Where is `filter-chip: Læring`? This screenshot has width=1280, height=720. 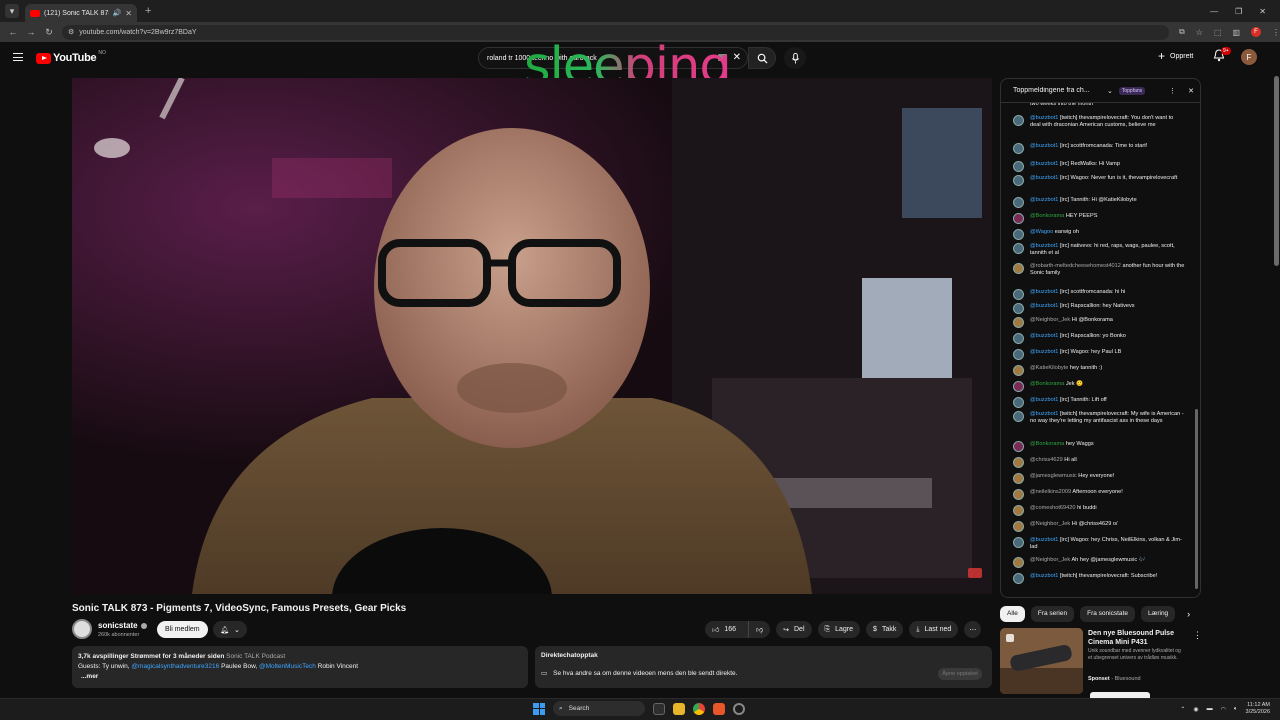 filter-chip: Læring is located at coordinates (1158, 614).